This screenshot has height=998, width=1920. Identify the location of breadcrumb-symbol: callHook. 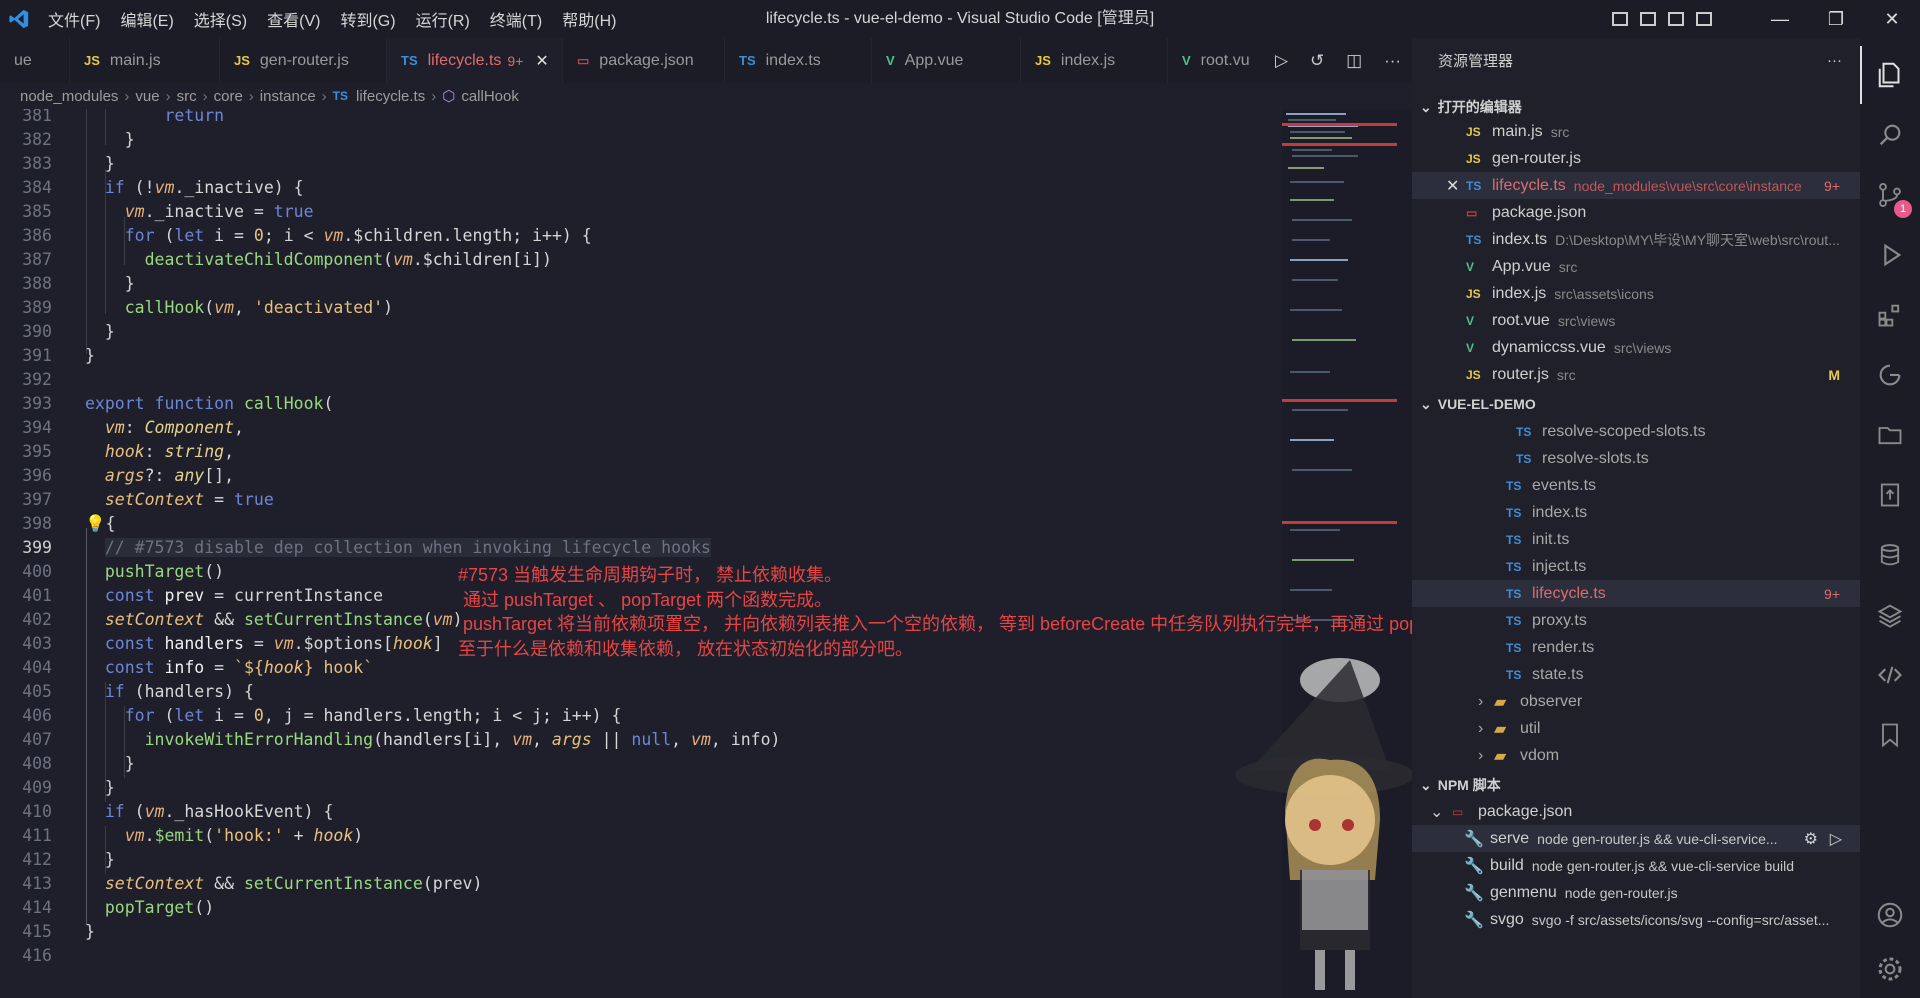
(490, 96).